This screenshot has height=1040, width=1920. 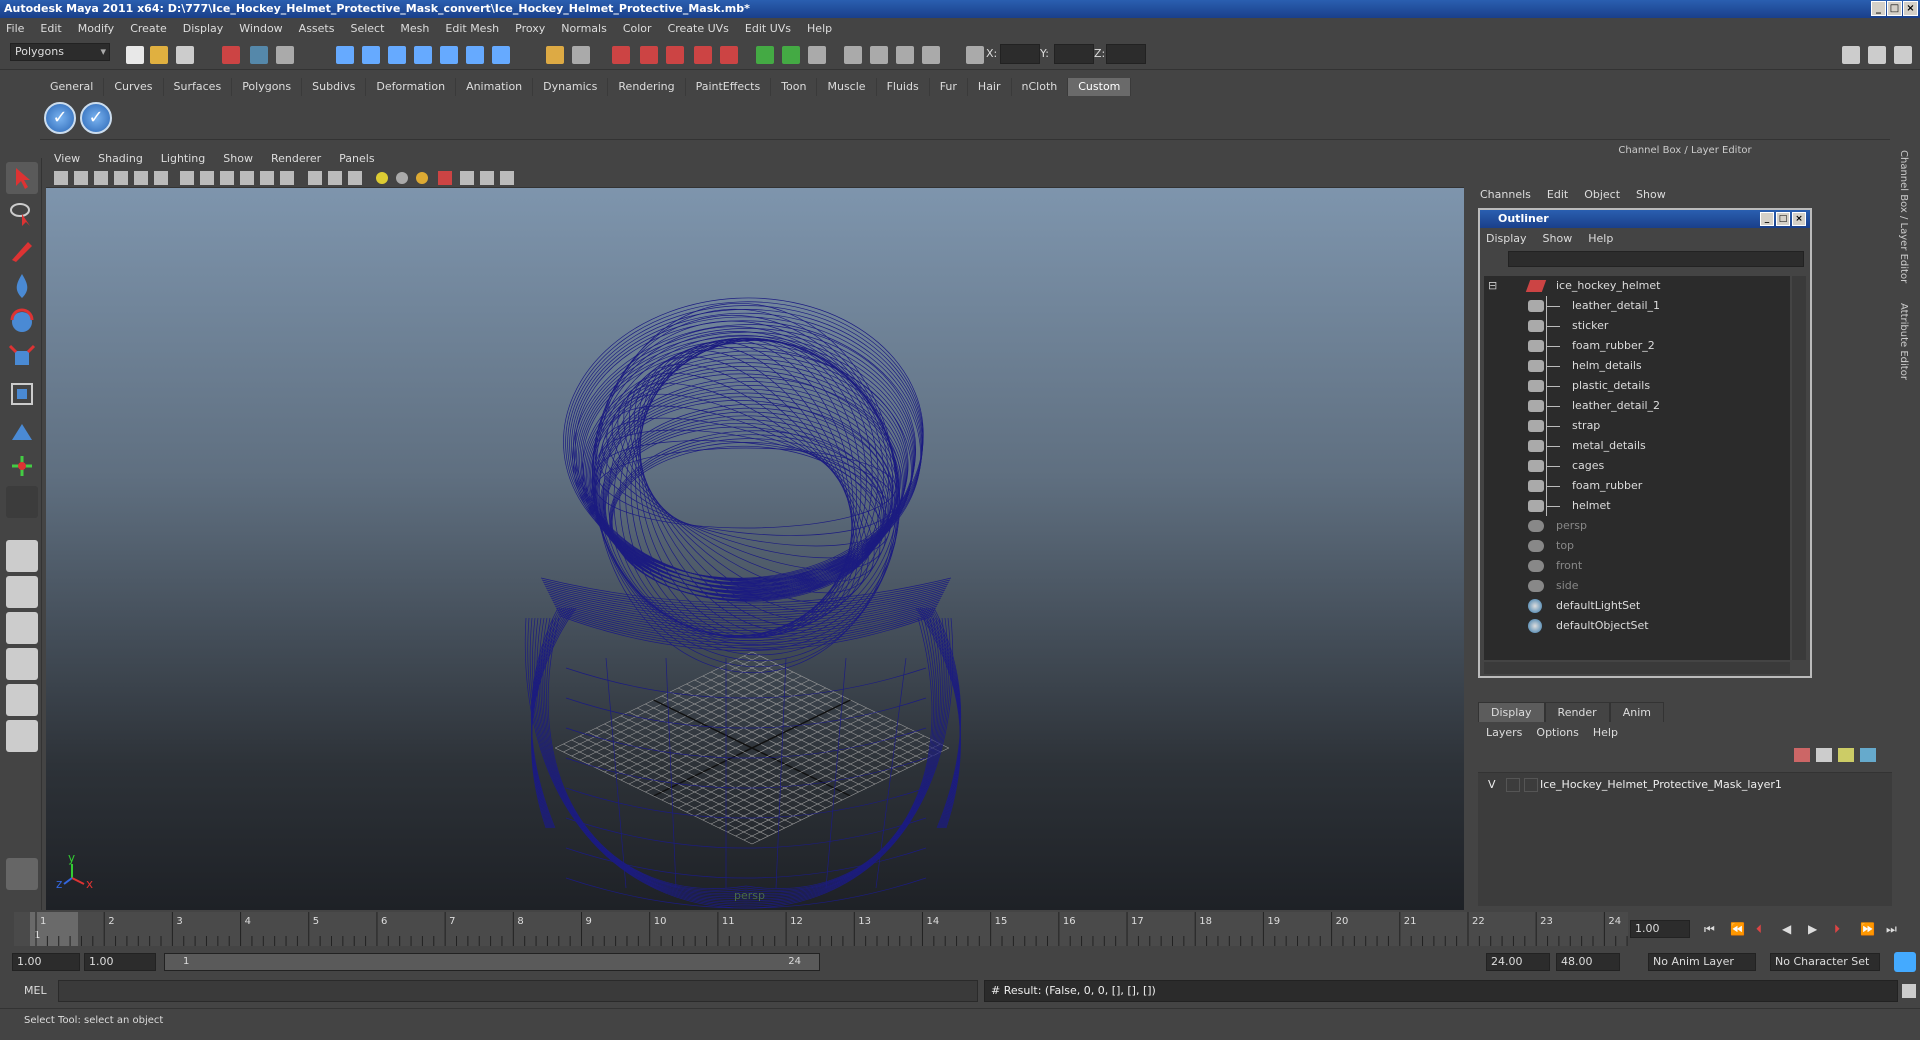 What do you see at coordinates (990, 87) in the screenshot?
I see `shelf-tab-hair: Hair` at bounding box center [990, 87].